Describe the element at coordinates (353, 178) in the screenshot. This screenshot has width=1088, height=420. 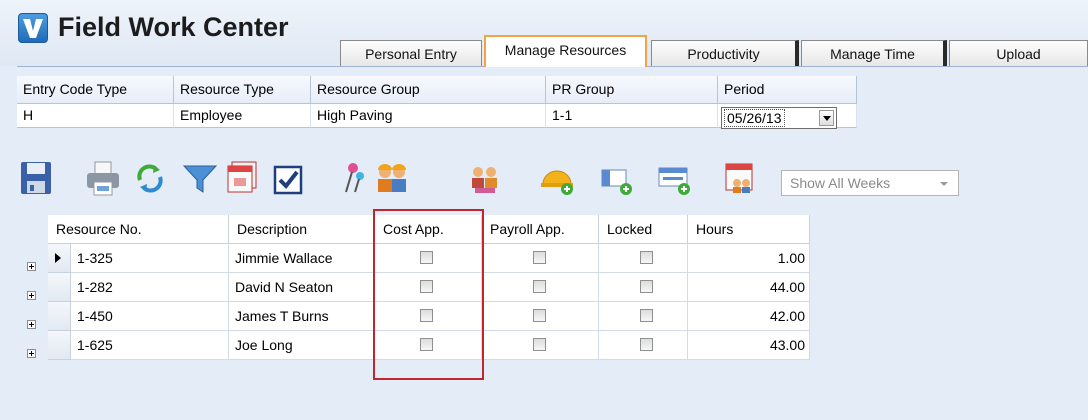
I see `pushpin-icon` at that location.